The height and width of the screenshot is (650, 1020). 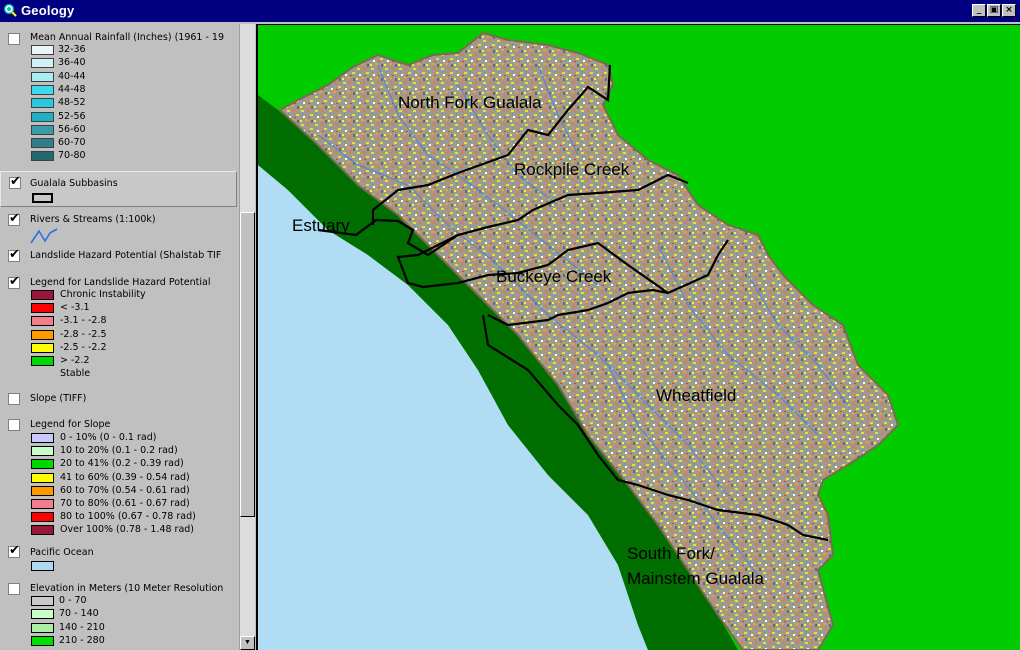 What do you see at coordinates (14, 589) in the screenshot?
I see `layer-checkbox-elevation` at bounding box center [14, 589].